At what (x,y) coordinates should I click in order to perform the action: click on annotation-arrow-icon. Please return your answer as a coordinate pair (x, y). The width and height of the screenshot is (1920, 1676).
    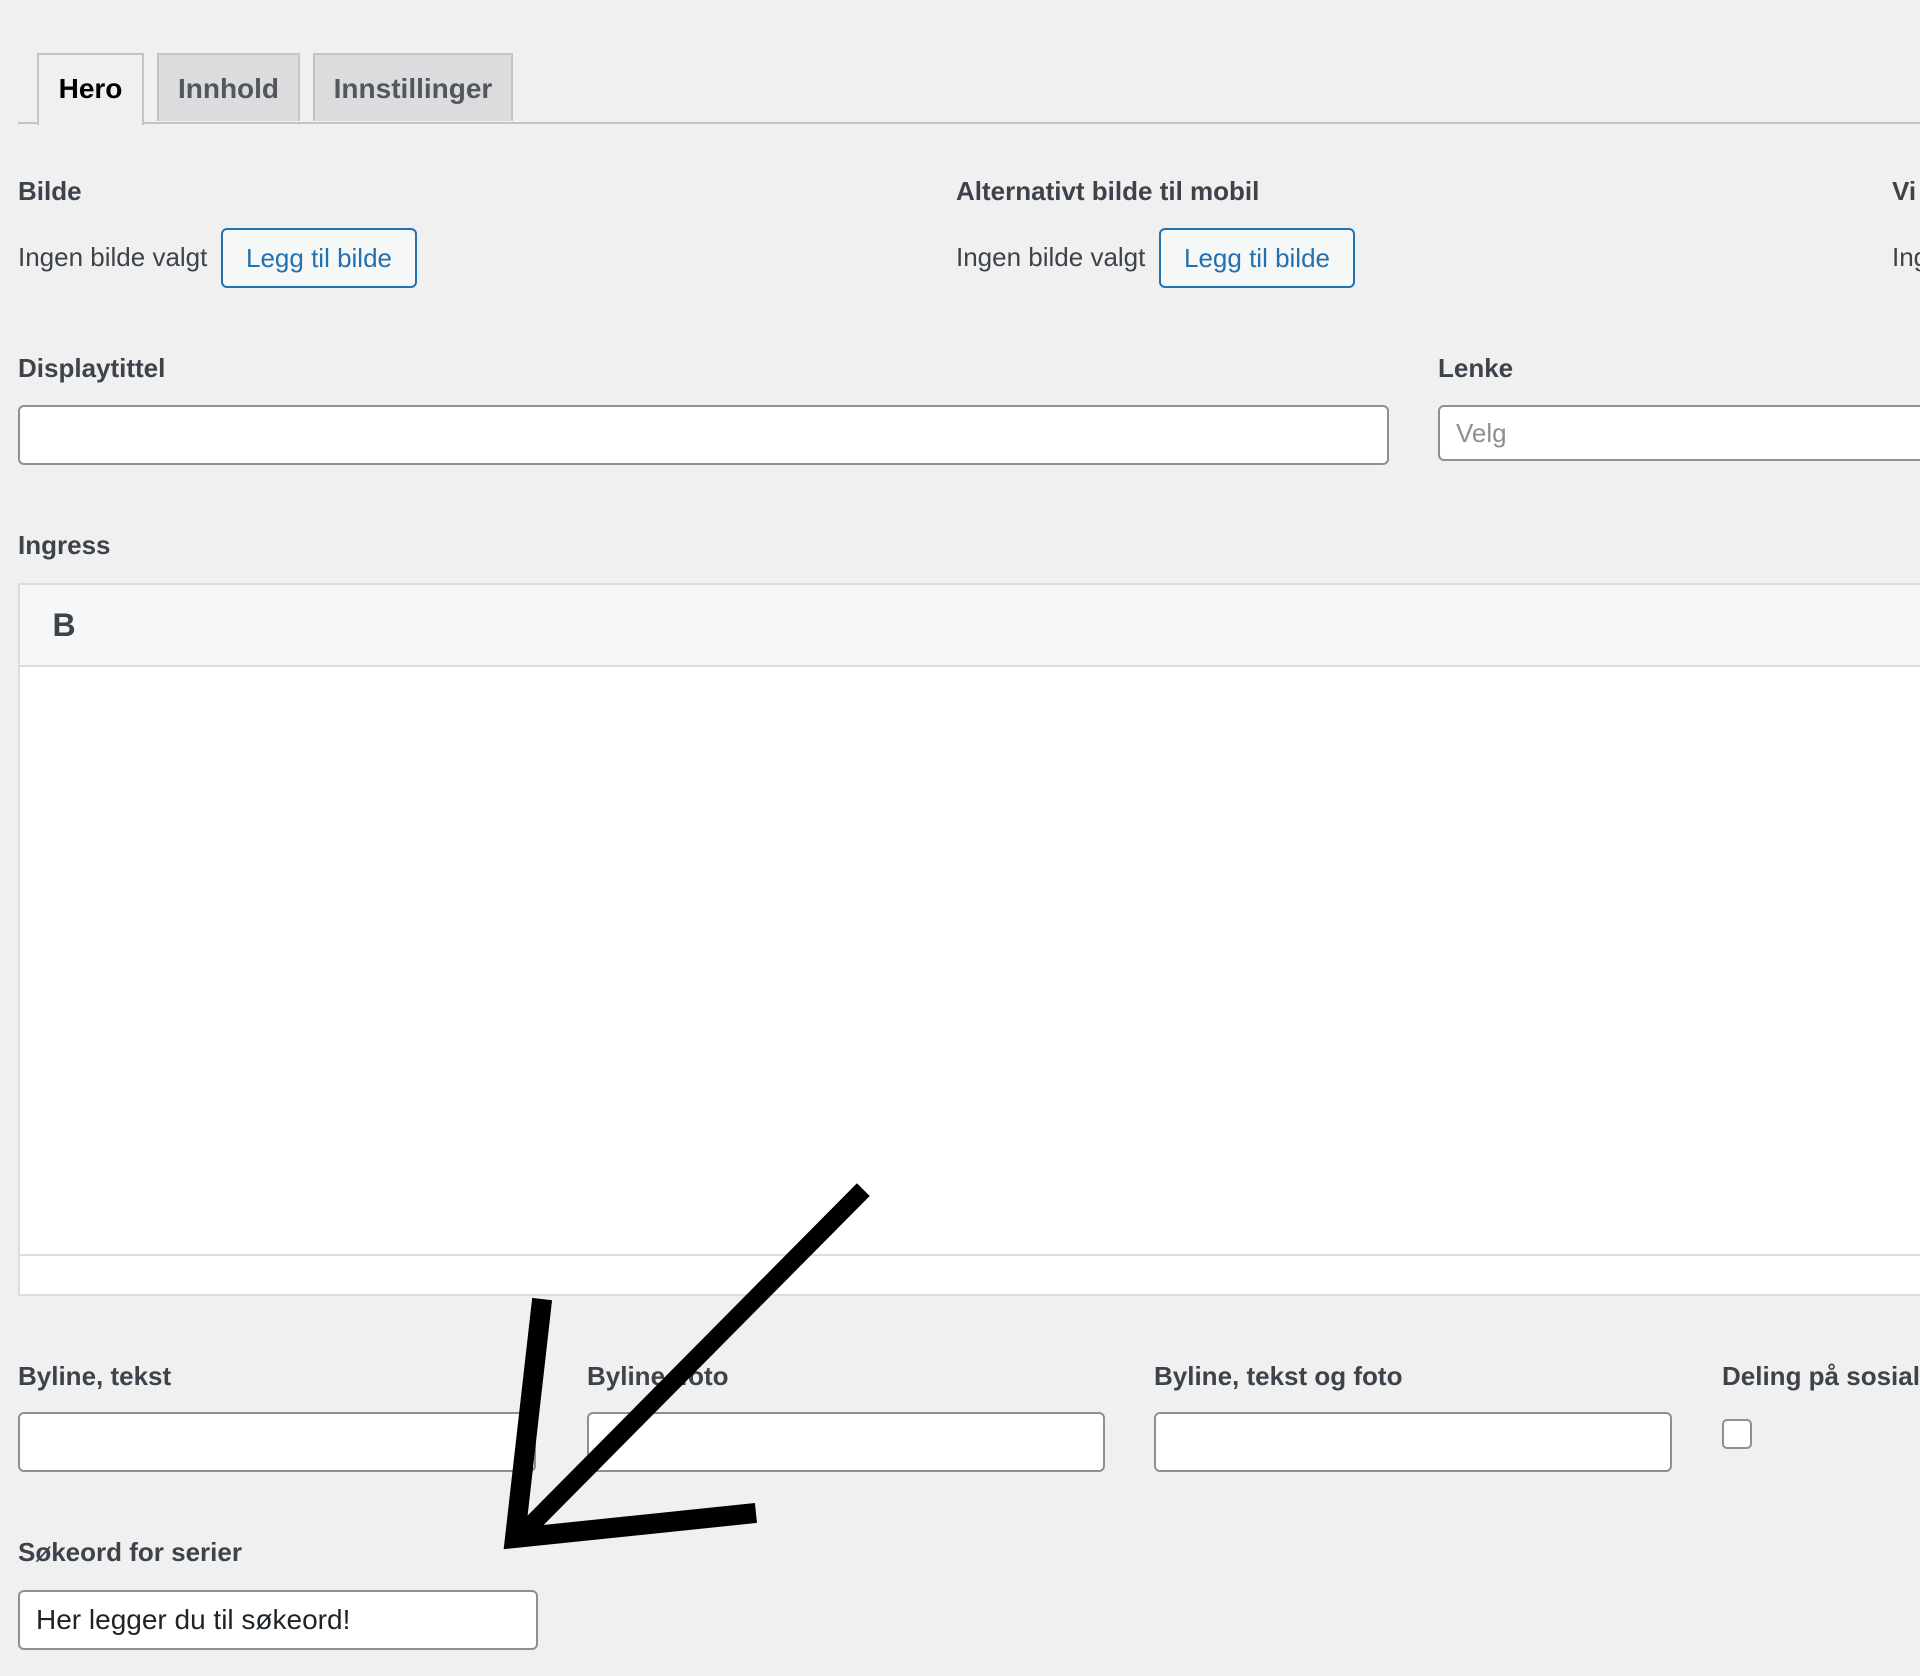
    Looking at the image, I should click on (686, 1366).